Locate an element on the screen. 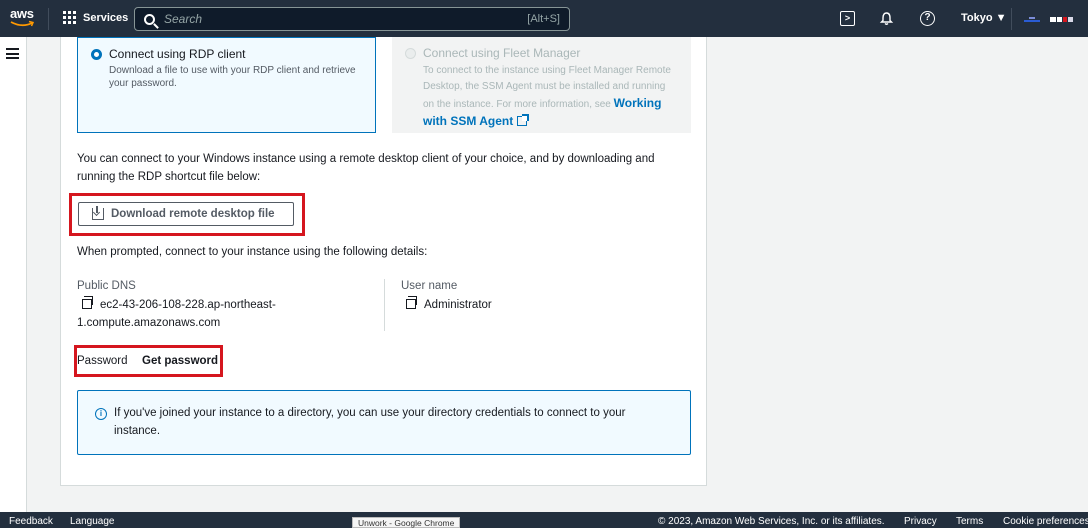  feedback-link: Feedback is located at coordinates (31, 521).